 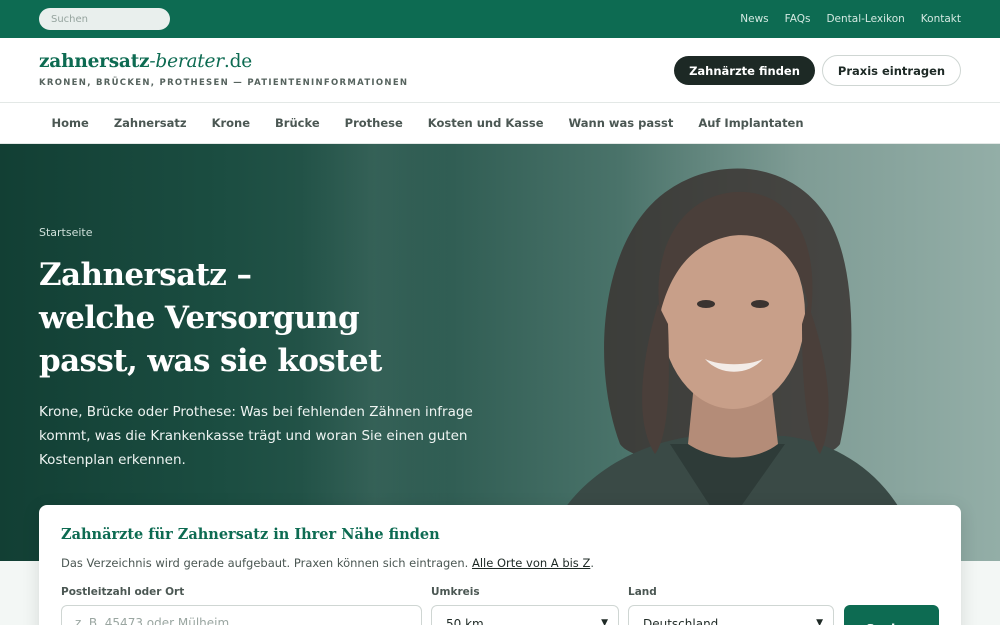 I want to click on top-link-news: News, so click(x=754, y=19).